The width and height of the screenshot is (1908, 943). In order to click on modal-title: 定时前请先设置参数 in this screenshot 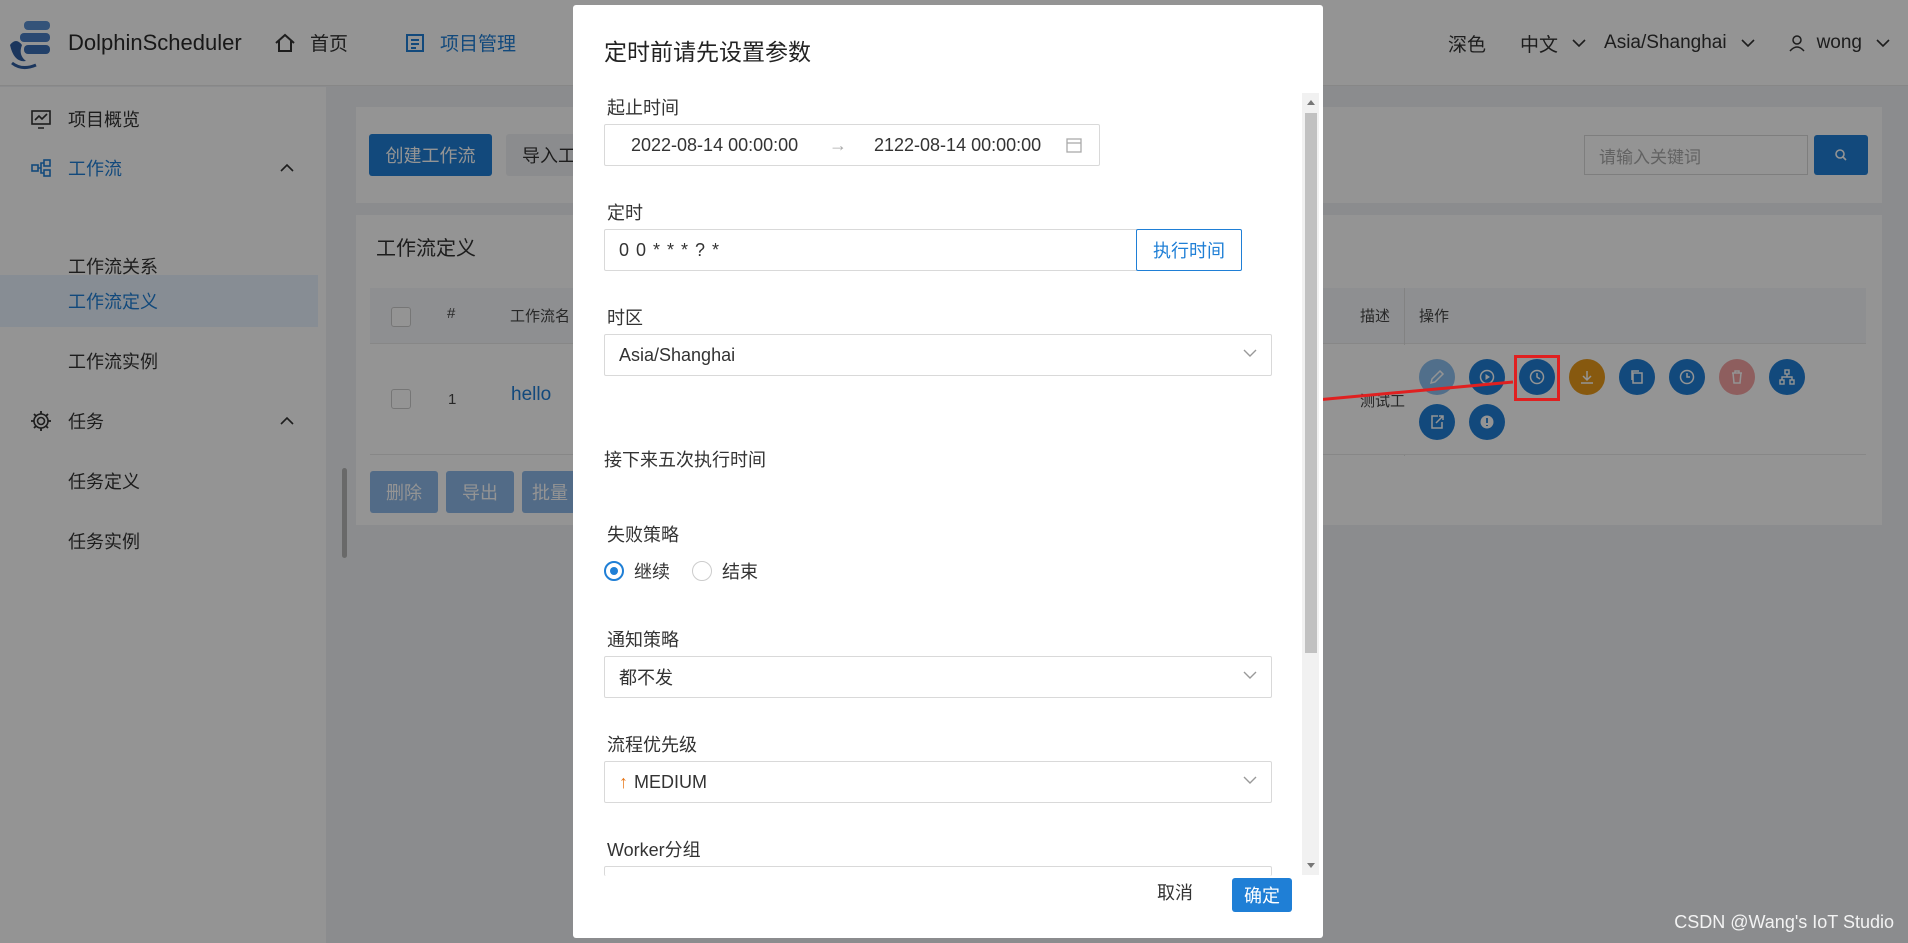, I will do `click(707, 52)`.